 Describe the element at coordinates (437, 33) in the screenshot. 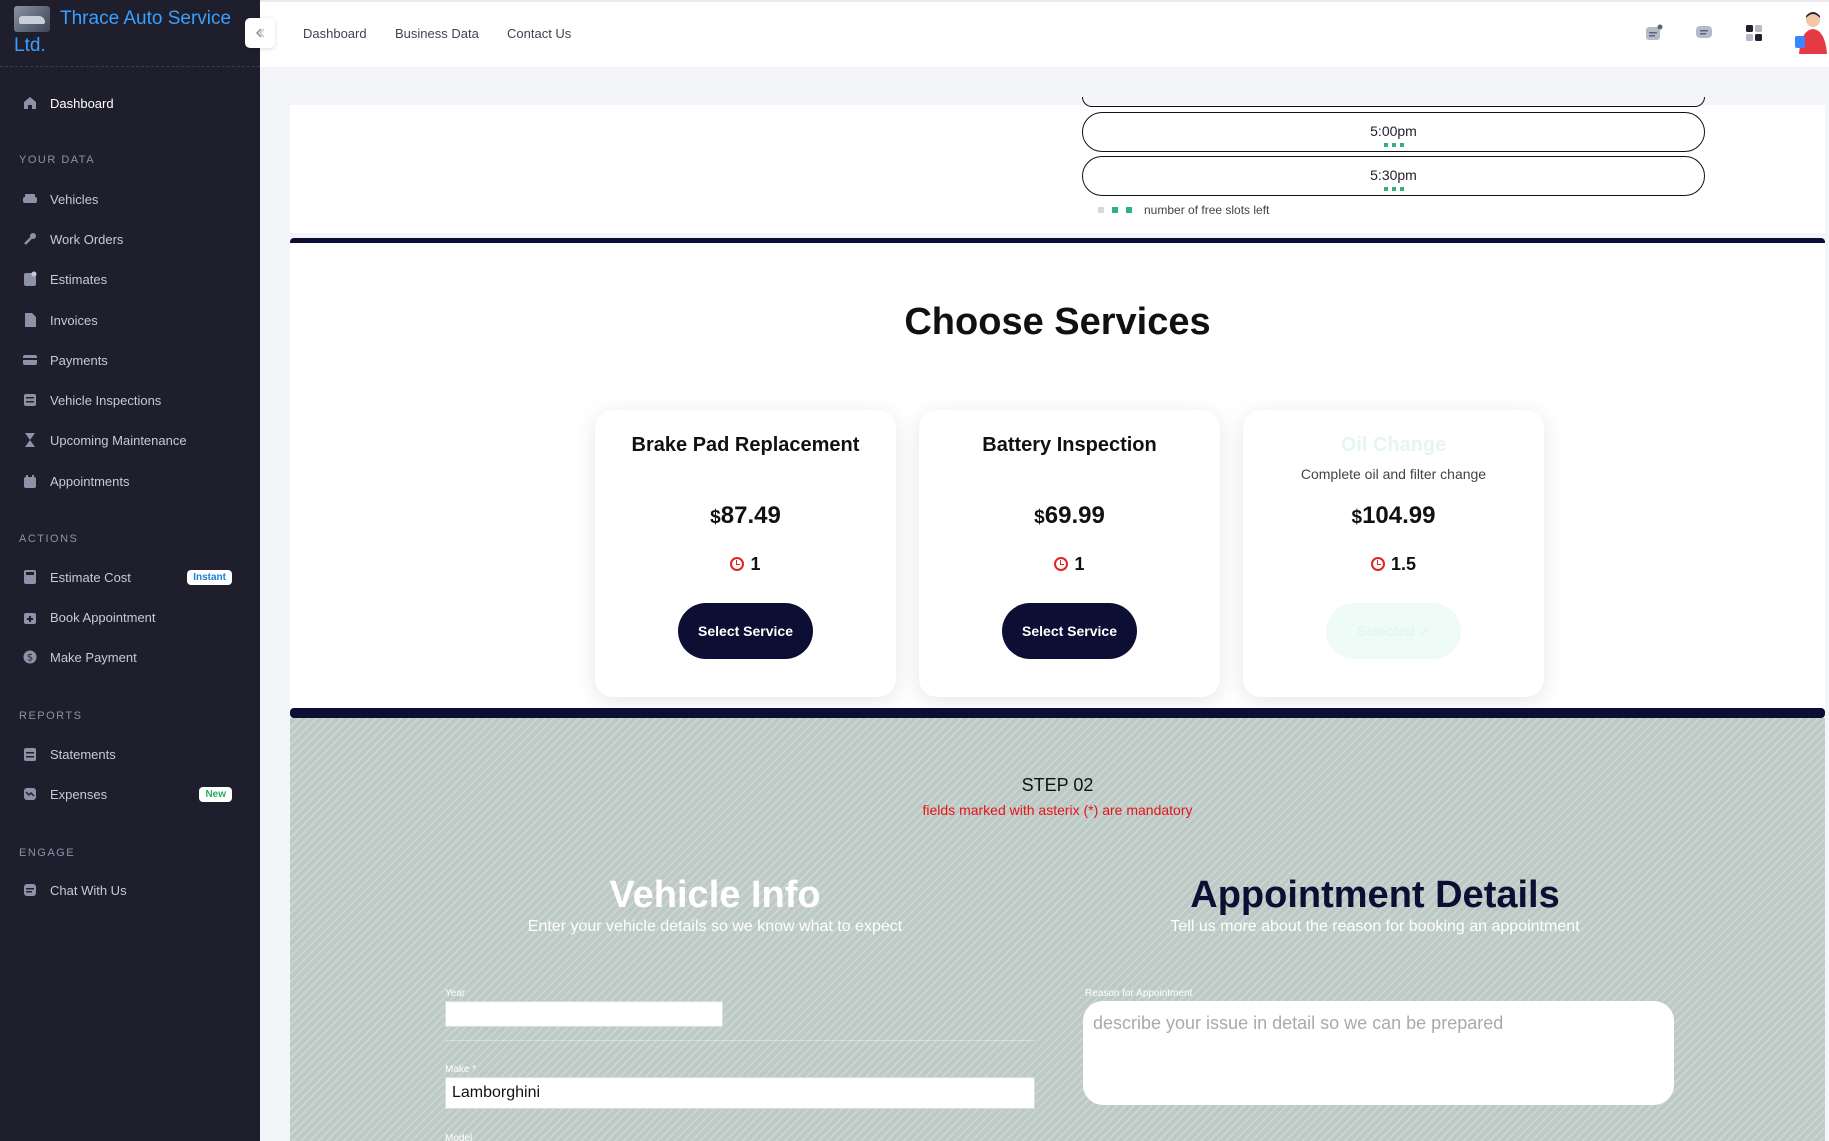

I see `top-link-business-data: Business Data` at that location.